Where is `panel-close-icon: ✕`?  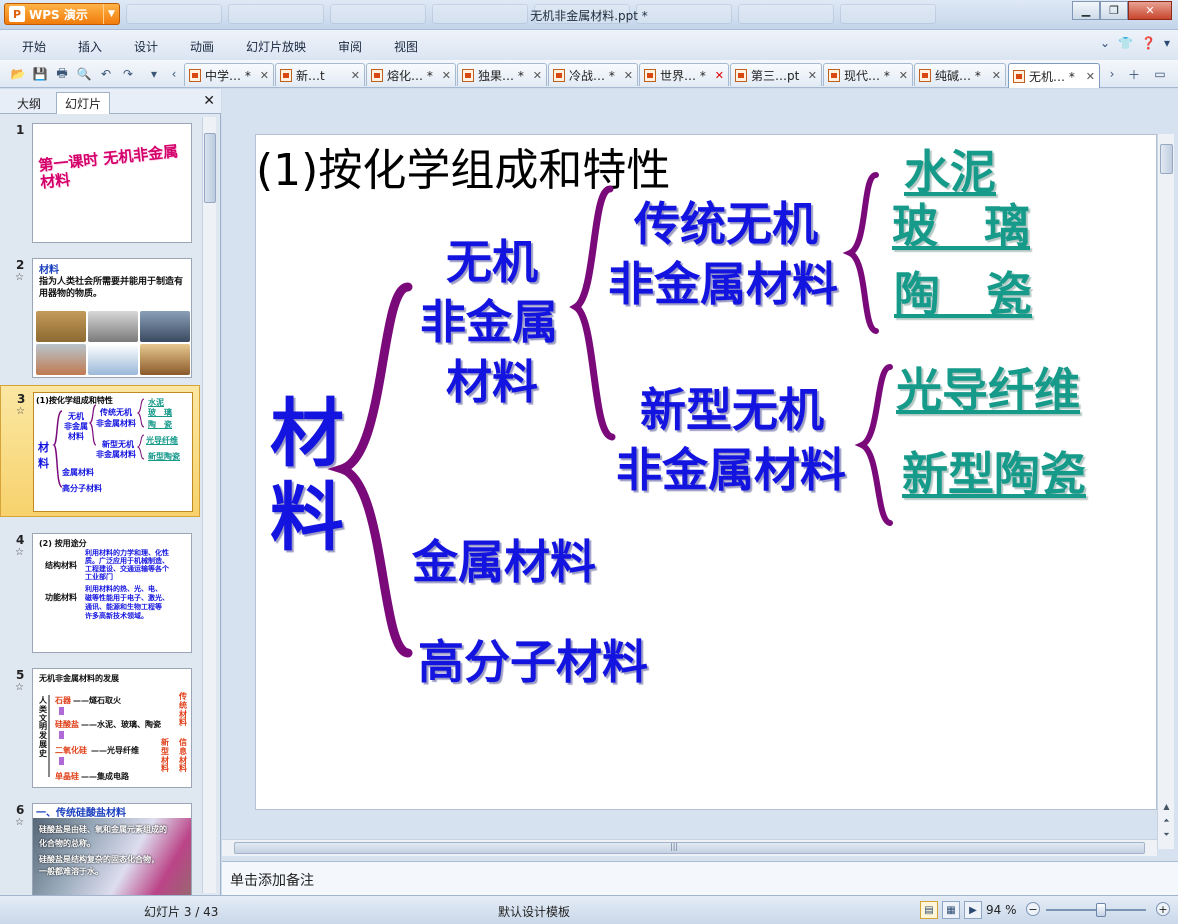
panel-close-icon: ✕ is located at coordinates (209, 101).